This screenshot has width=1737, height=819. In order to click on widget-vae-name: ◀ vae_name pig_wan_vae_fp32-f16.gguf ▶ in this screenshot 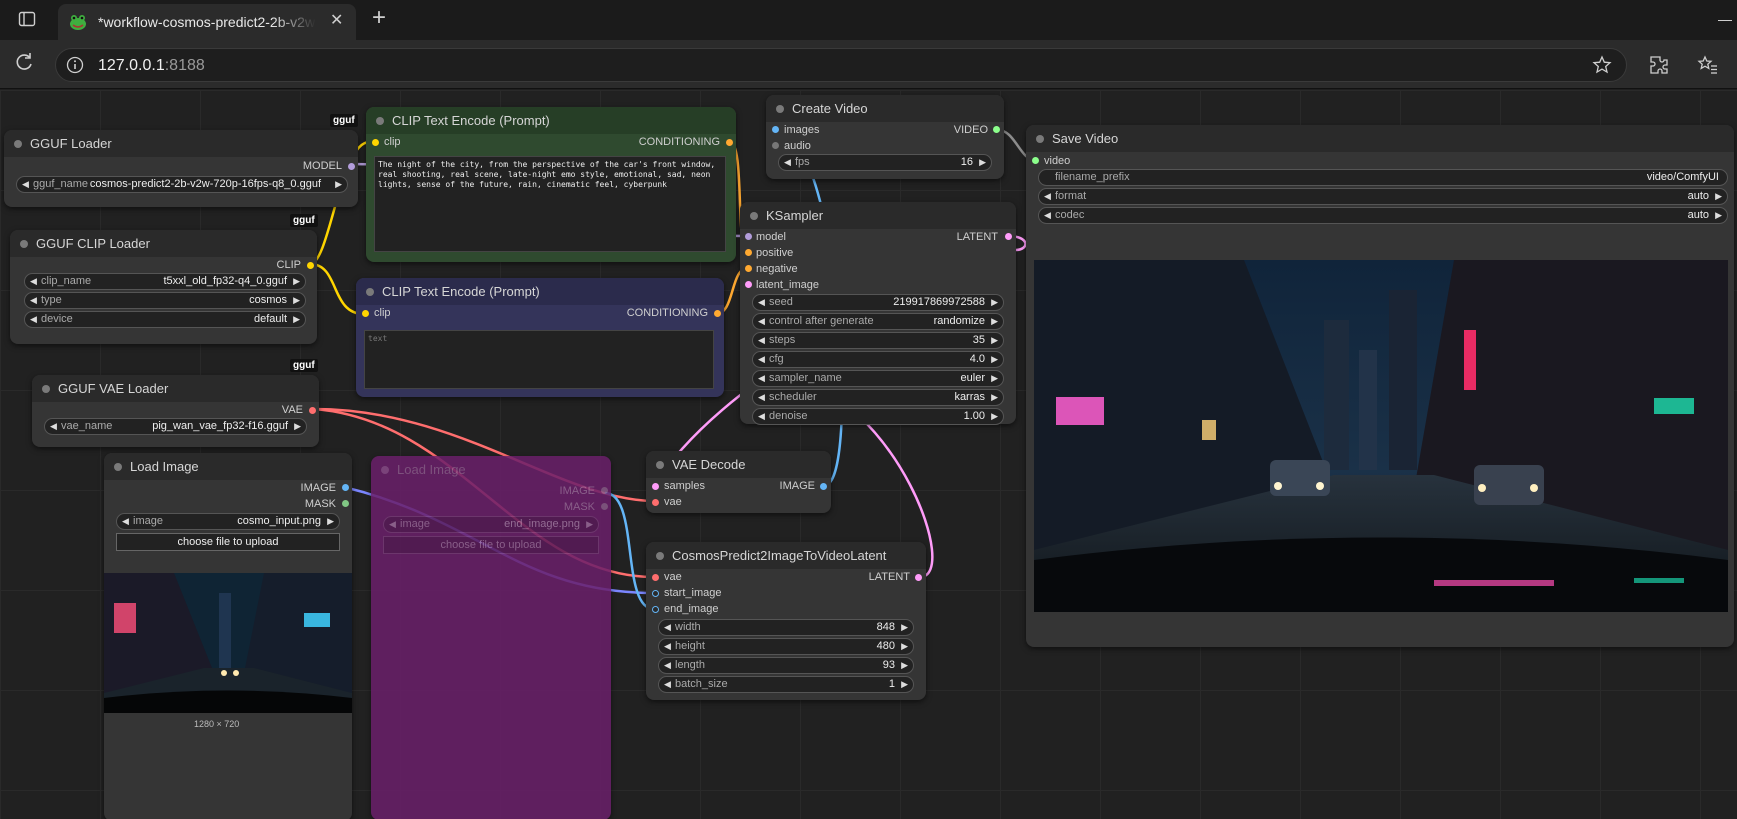, I will do `click(175, 426)`.